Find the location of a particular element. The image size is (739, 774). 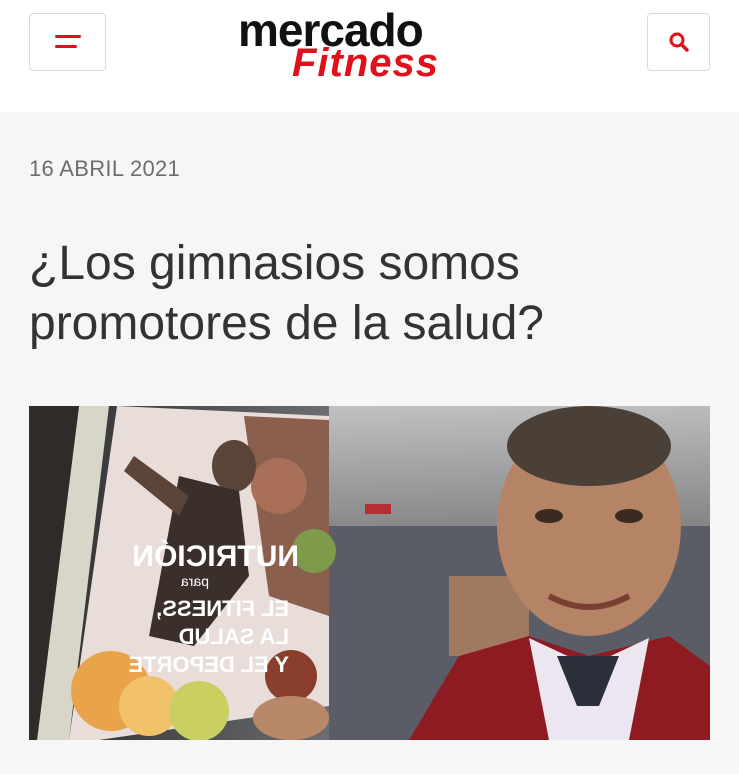

logo-text-bottom: Fitness is located at coordinates (365, 63).